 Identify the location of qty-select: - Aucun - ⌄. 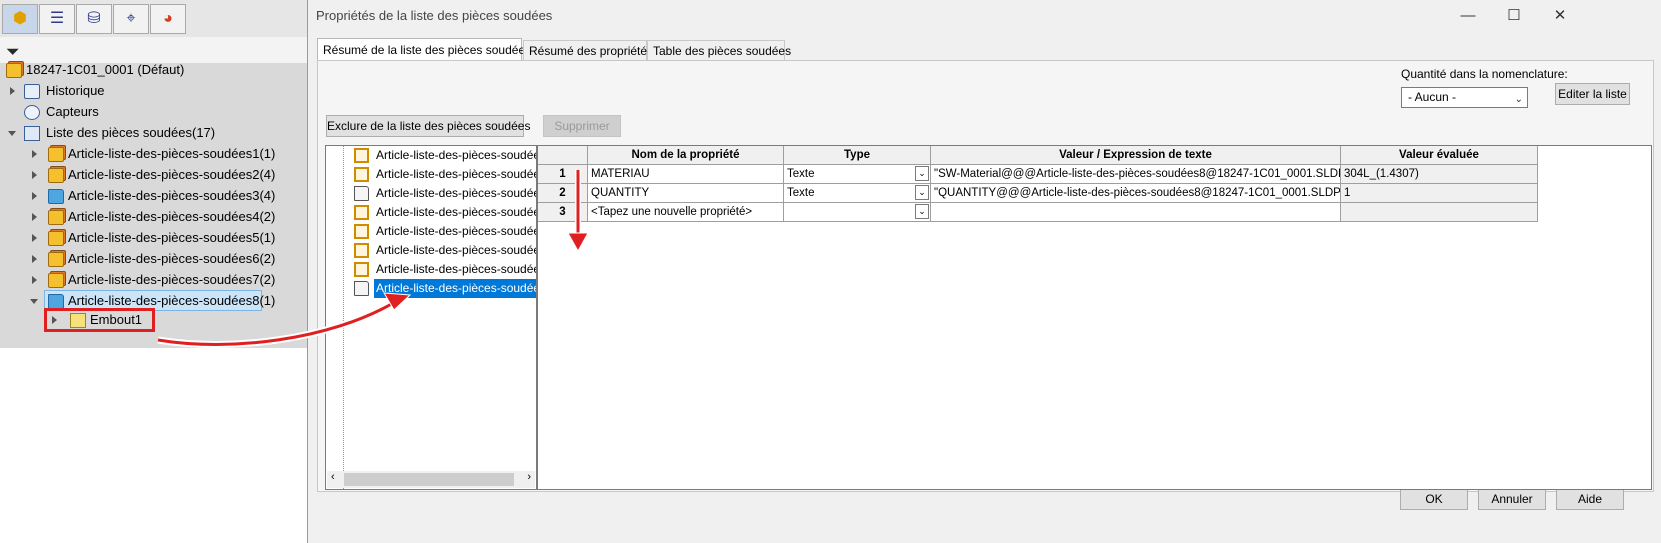
(1464, 97).